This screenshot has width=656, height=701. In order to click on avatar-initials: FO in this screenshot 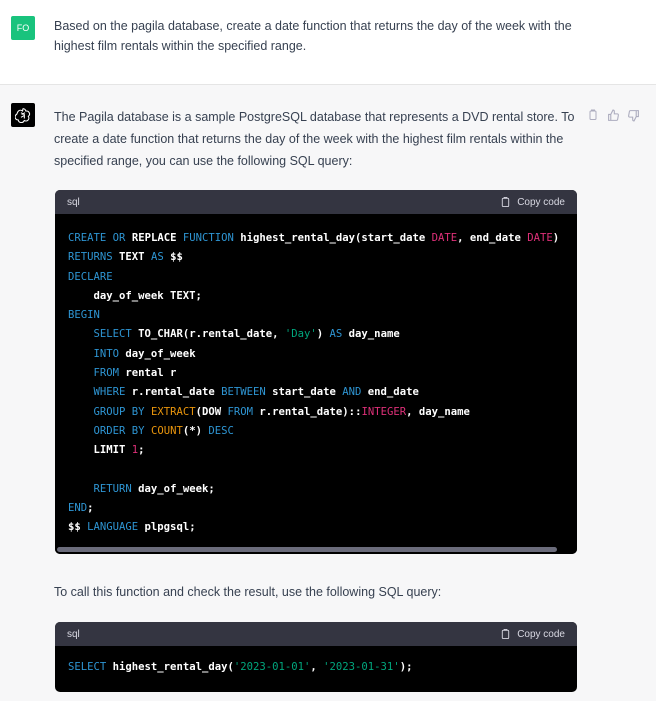, I will do `click(23, 28)`.